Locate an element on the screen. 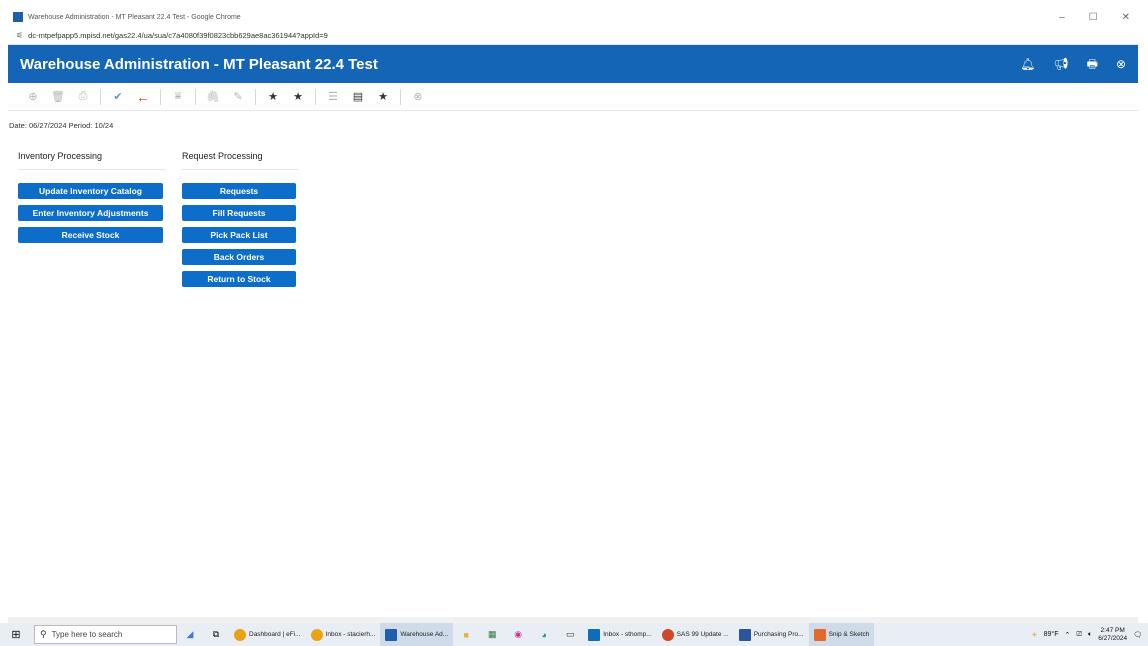 The image size is (1148, 646). header-actions: 🔔︎ 📢︎ 🖶 ⊗ is located at coordinates (1073, 64).